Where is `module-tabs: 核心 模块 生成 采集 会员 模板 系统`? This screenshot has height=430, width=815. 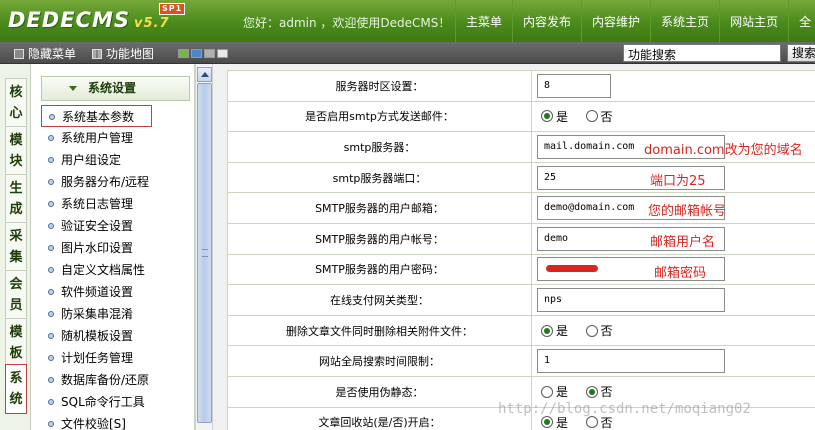 module-tabs: 核心 模块 生成 采集 会员 模板 系统 is located at coordinates (15, 247).